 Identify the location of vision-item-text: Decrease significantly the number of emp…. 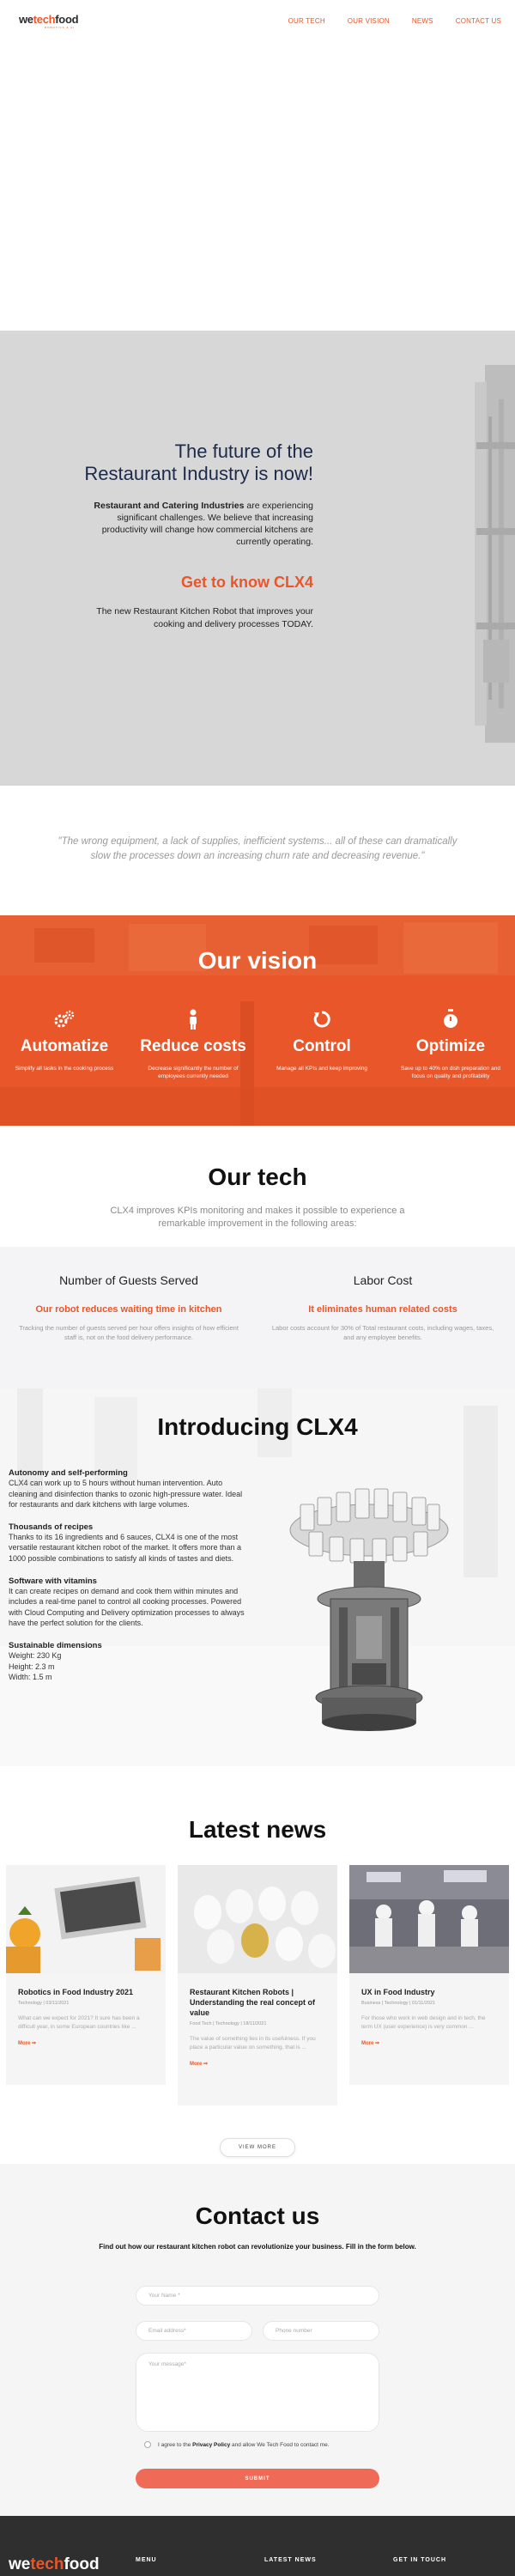
(193, 1073).